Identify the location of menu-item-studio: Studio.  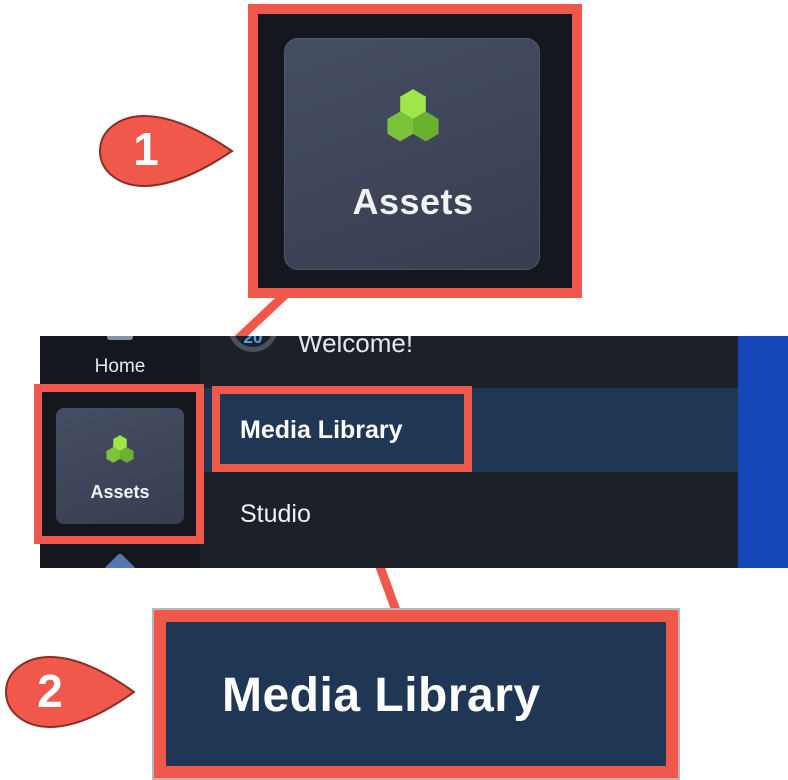
(469, 514).